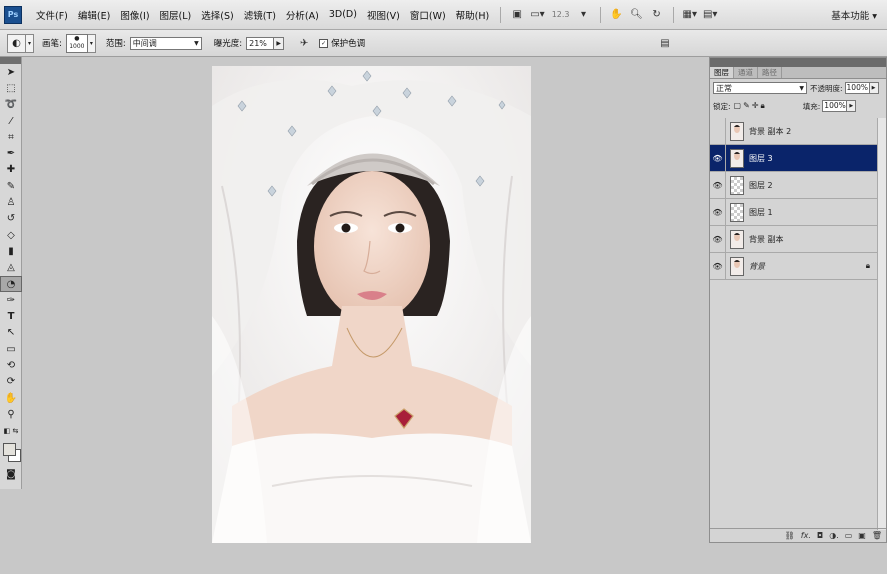  Describe the element at coordinates (710, 15) in the screenshot. I see `screen-mode-icon: ▤▾` at that location.